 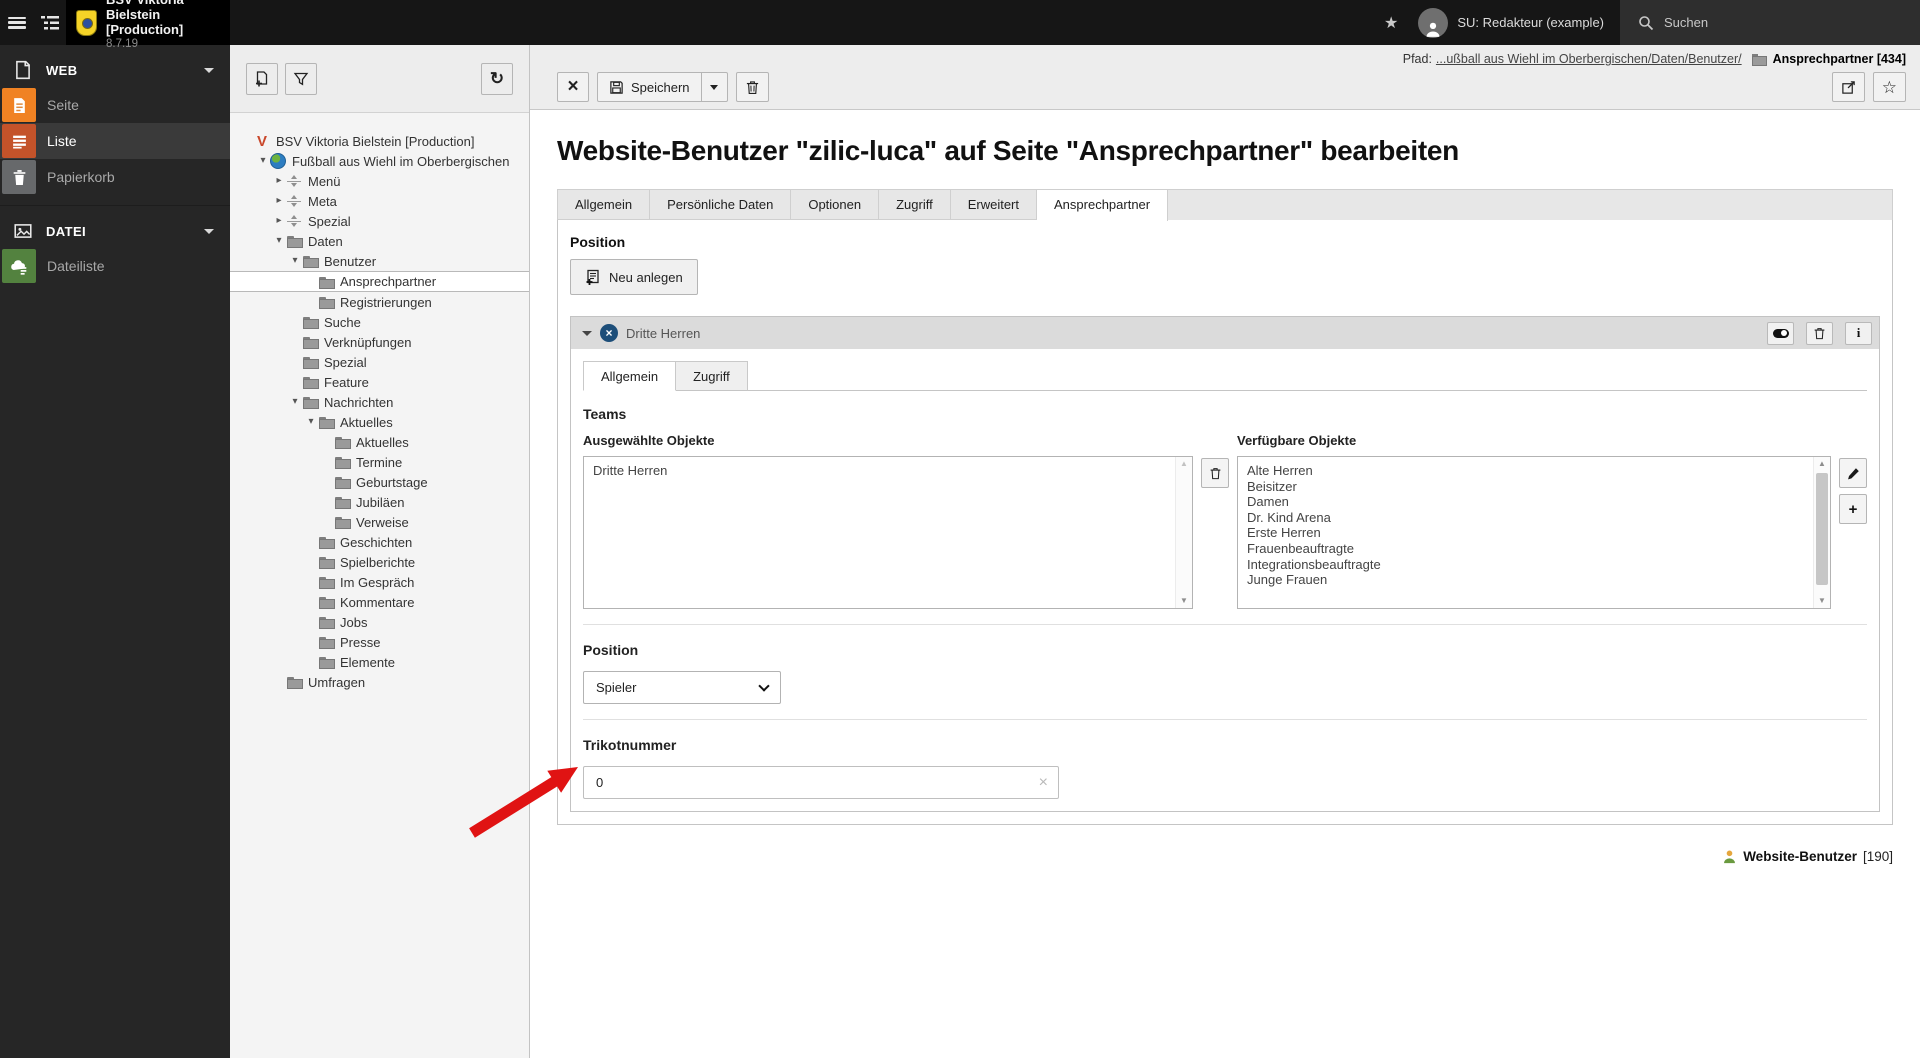 What do you see at coordinates (1770, 22) in the screenshot?
I see `toolbar-search: Suchen` at bounding box center [1770, 22].